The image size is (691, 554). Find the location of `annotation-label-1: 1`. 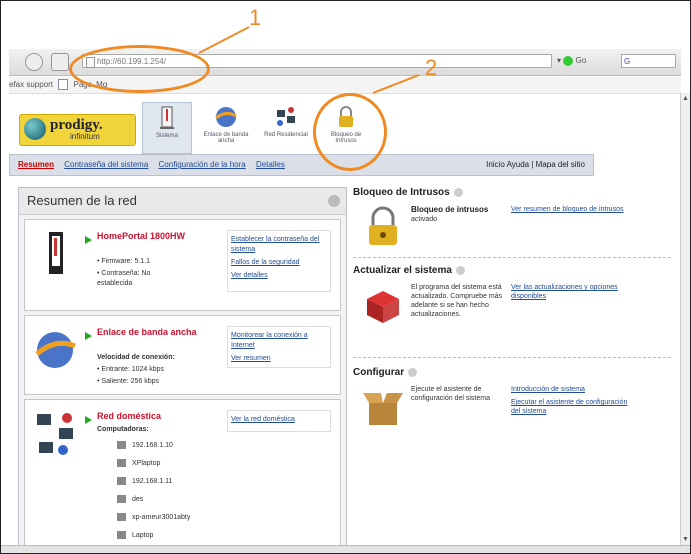

annotation-label-1: 1 is located at coordinates (255, 17).